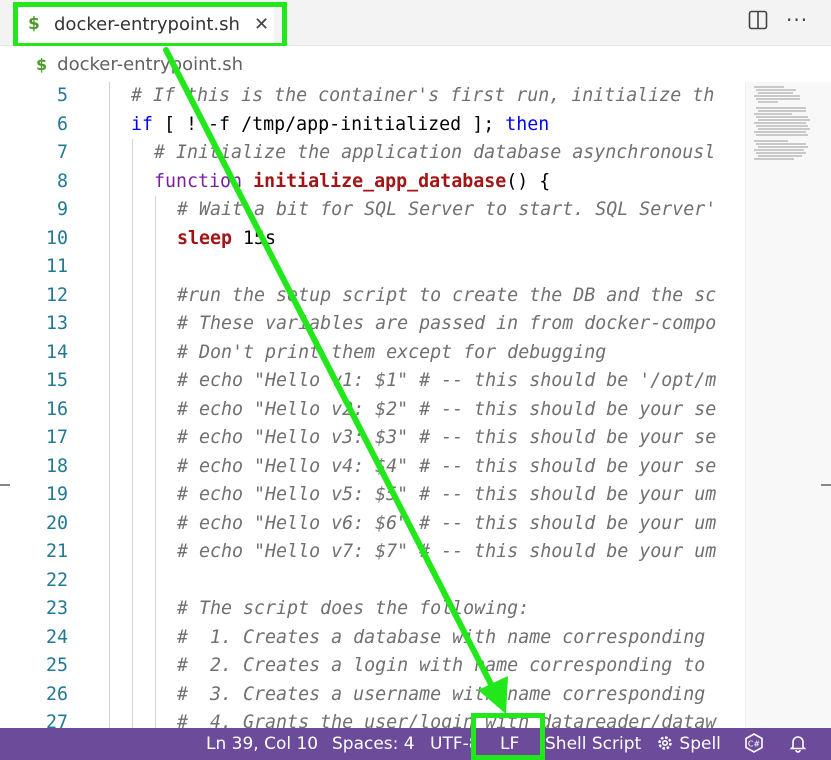  Describe the element at coordinates (372, 267) in the screenshot. I see `code-line: 11` at that location.